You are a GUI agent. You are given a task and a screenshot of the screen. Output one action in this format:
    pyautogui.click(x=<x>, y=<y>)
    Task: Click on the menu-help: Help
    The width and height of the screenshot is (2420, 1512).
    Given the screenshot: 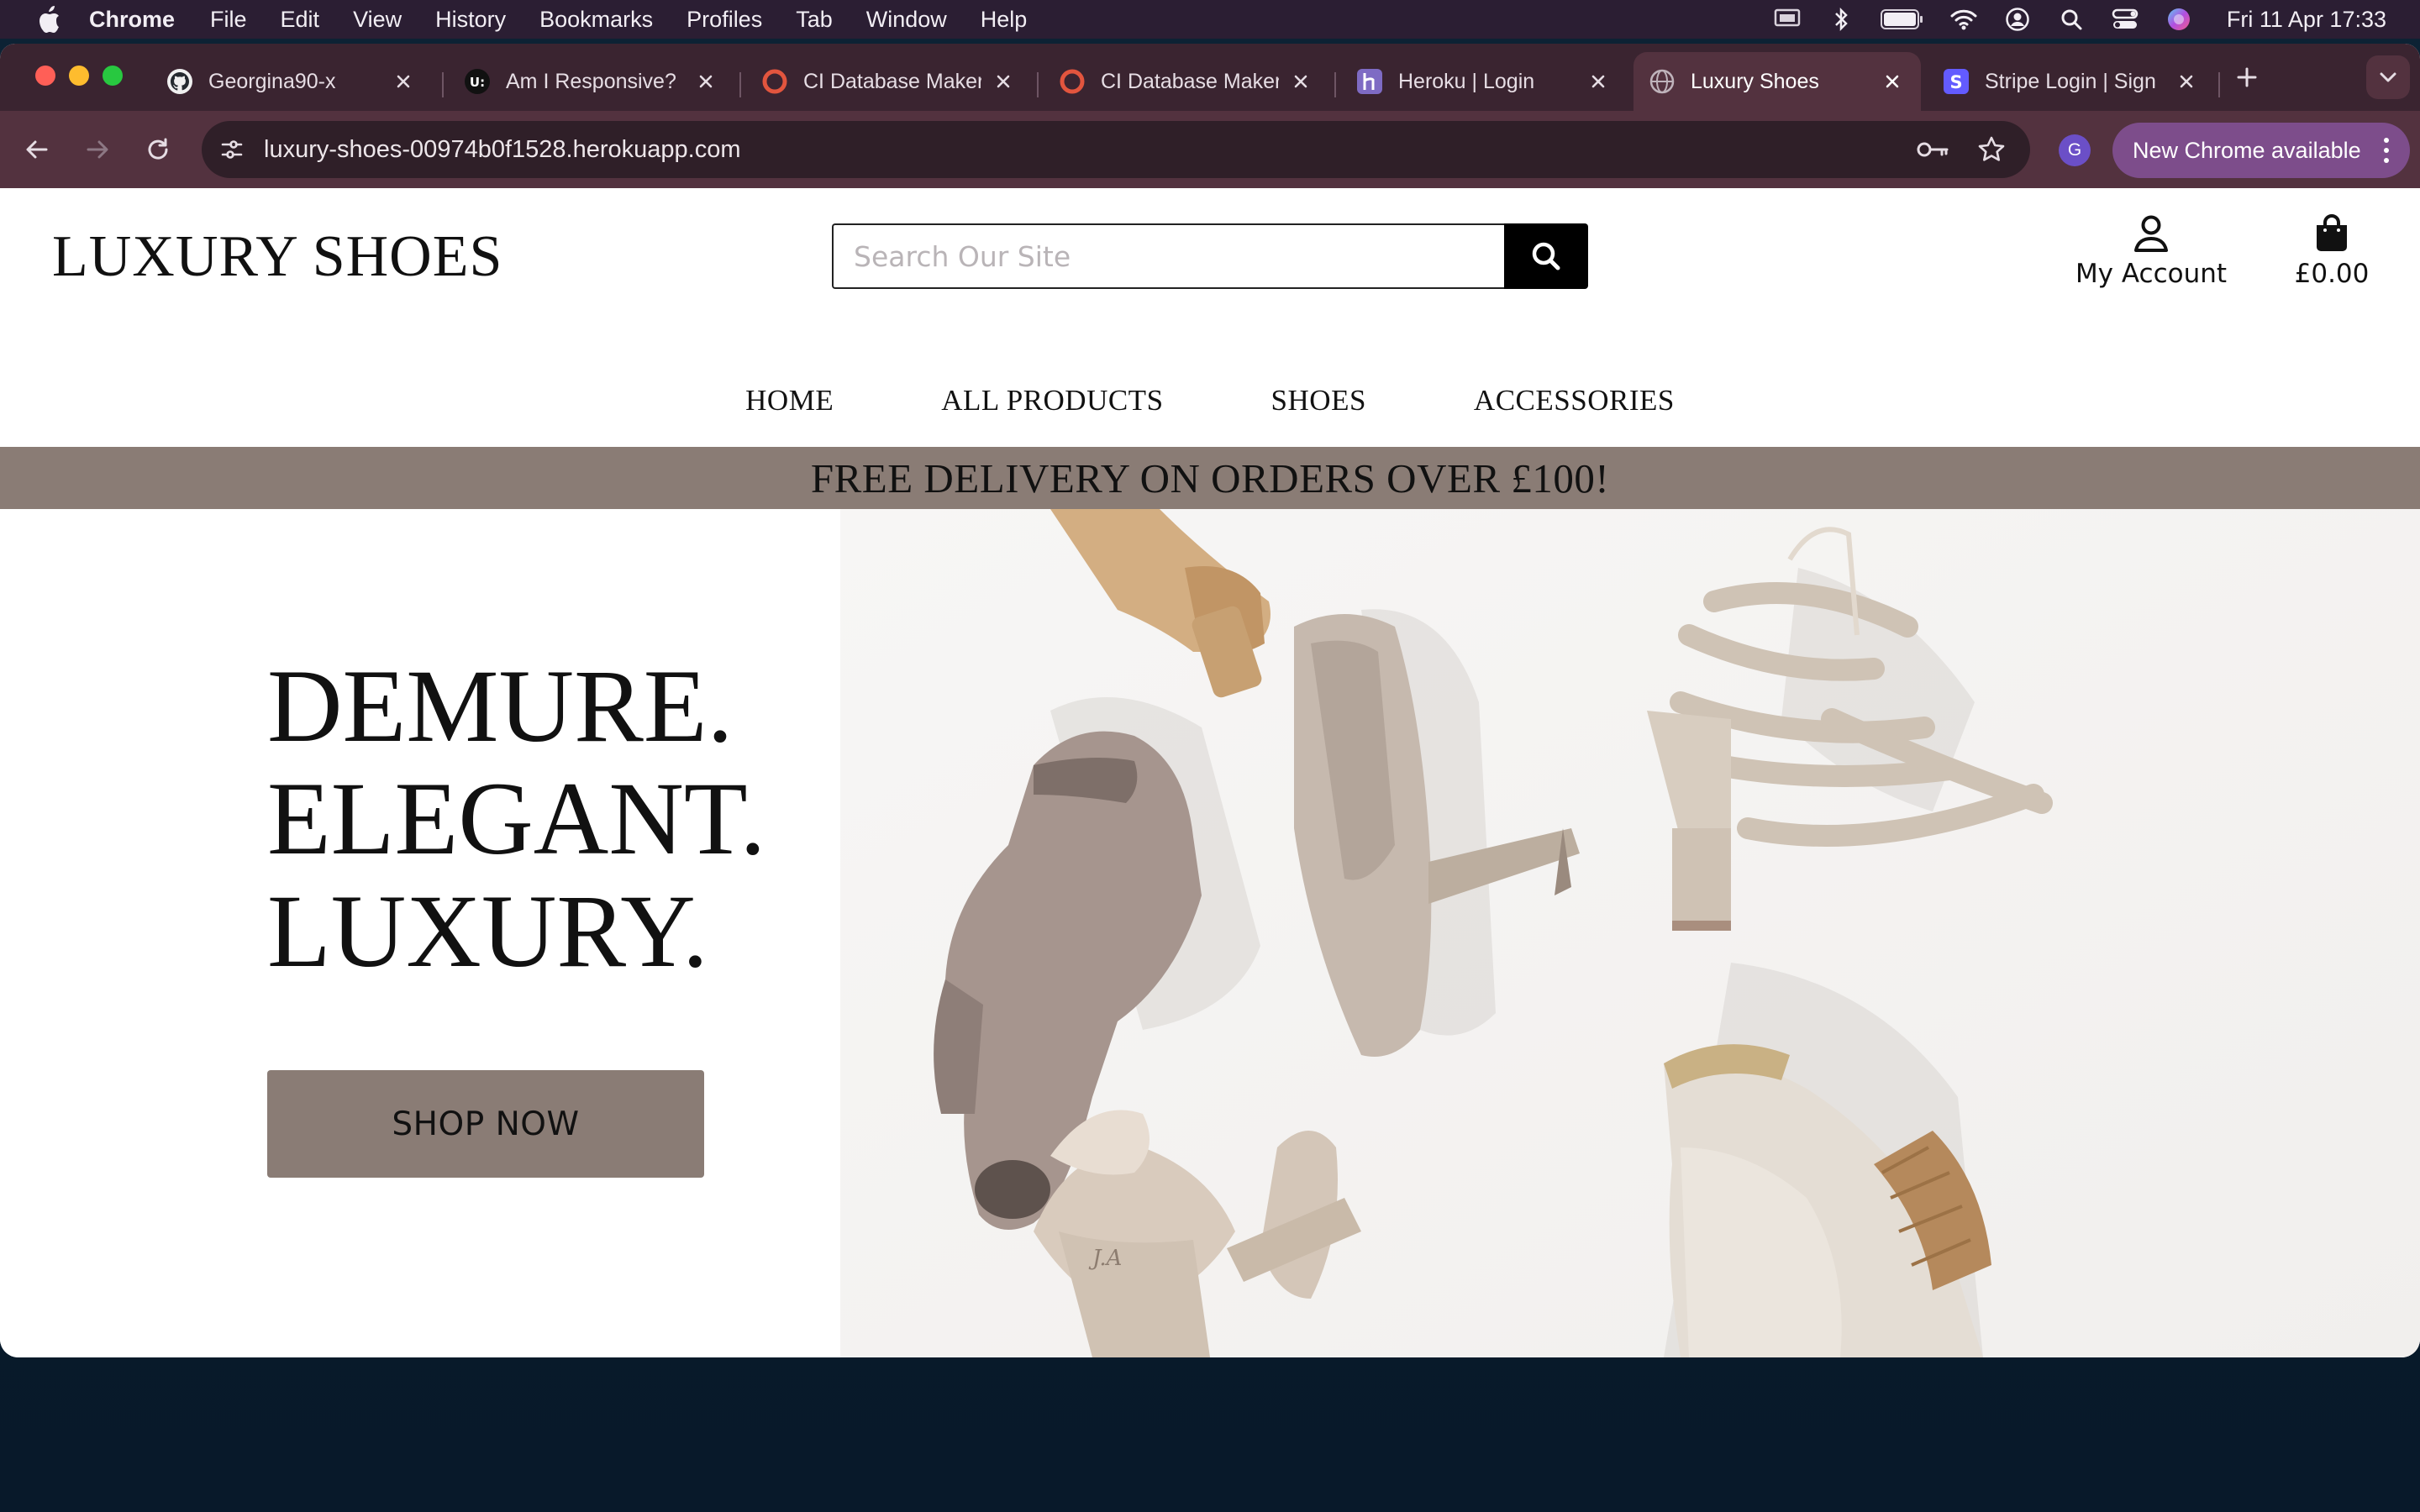 What is the action you would take?
    pyautogui.click(x=1004, y=20)
    